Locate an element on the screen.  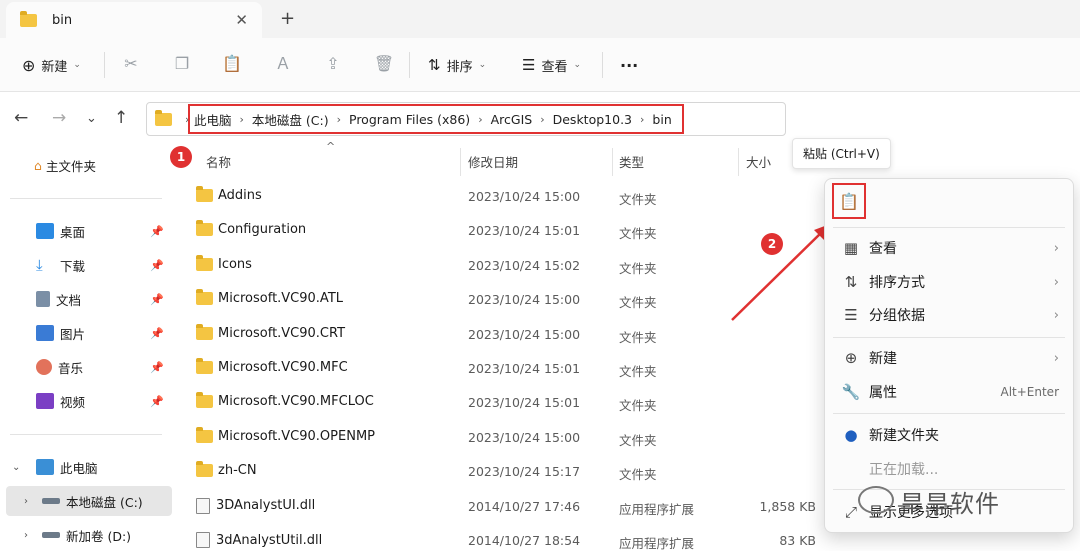
tab-bin: bin ✕ is located at coordinates (134, 20).